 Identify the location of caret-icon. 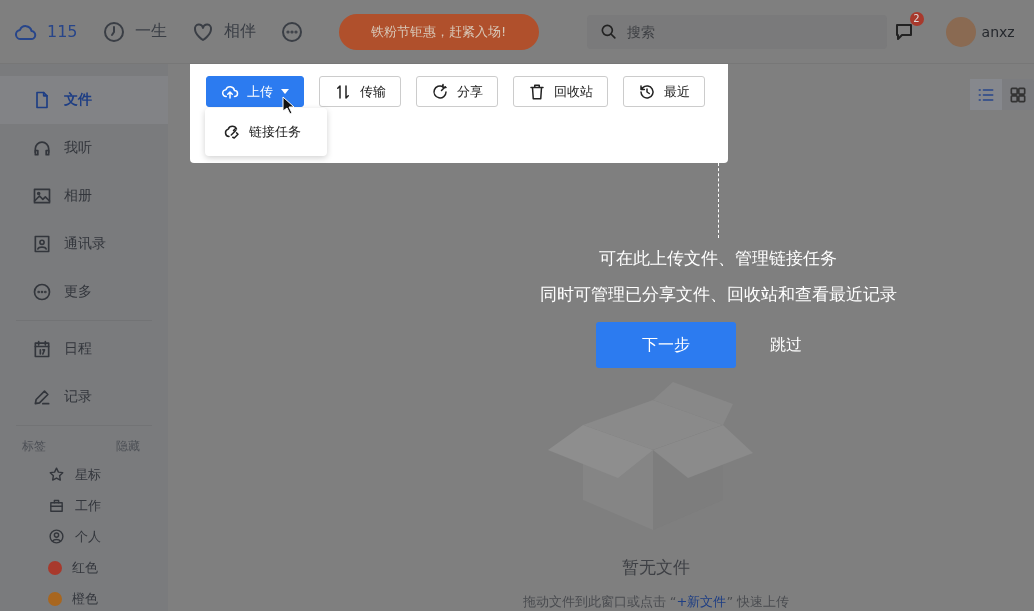
(285, 91).